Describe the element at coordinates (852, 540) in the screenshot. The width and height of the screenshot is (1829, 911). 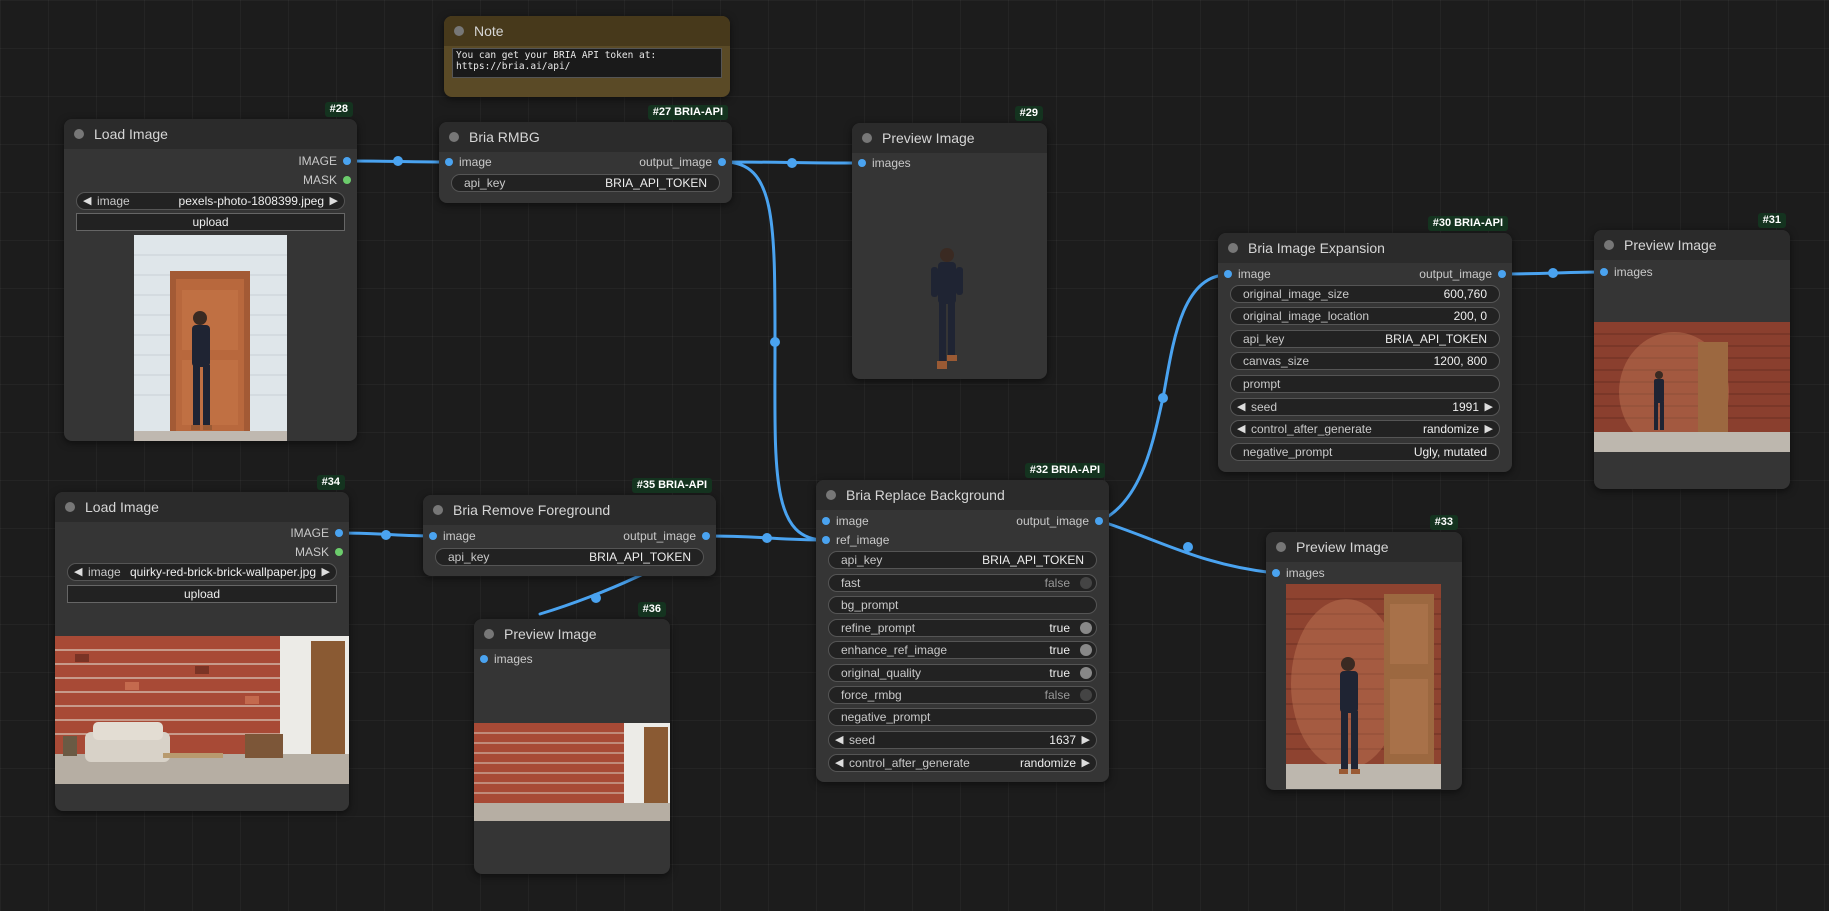
I see `input-ref-image-slot: ref_image` at that location.